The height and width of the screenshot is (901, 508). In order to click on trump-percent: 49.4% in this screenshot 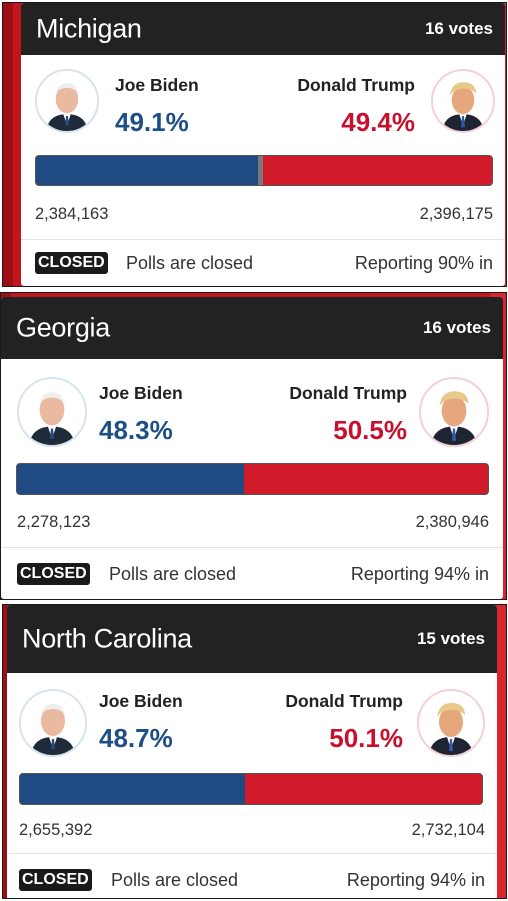, I will do `click(378, 122)`.